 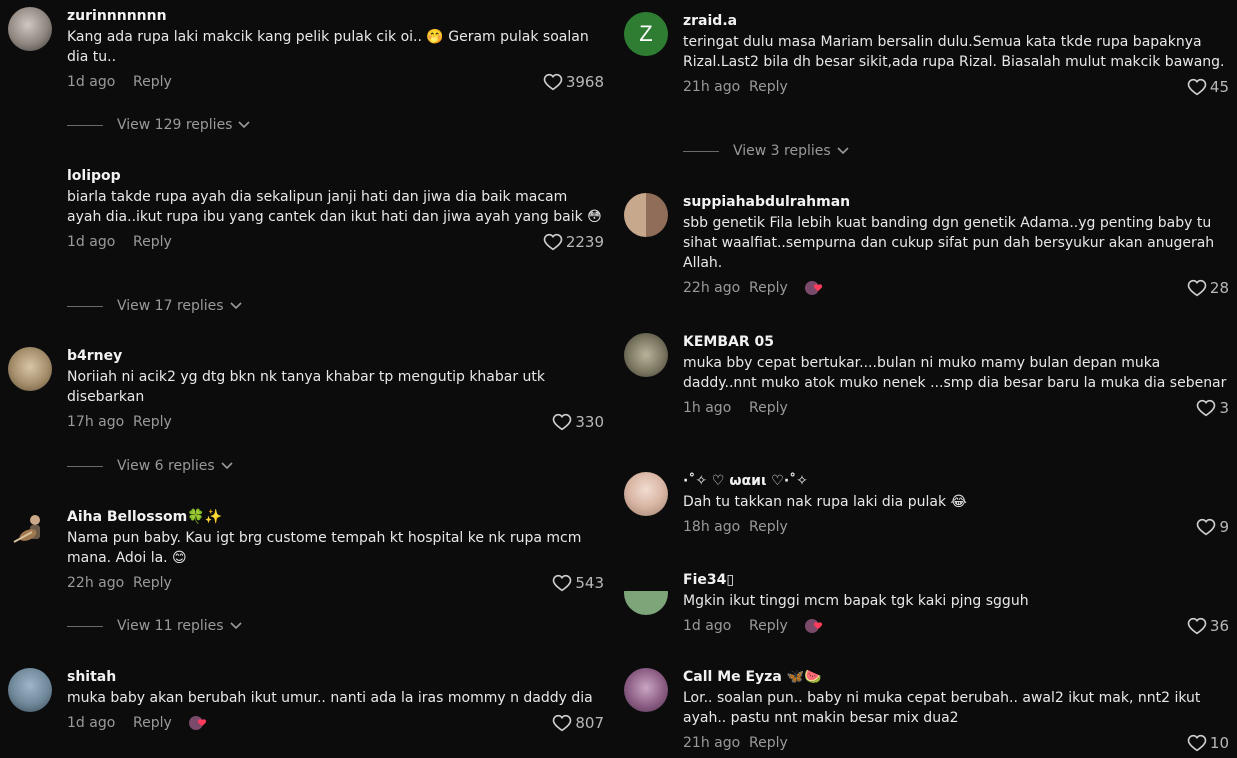 I want to click on comment-time: 18h ago, so click(x=712, y=527).